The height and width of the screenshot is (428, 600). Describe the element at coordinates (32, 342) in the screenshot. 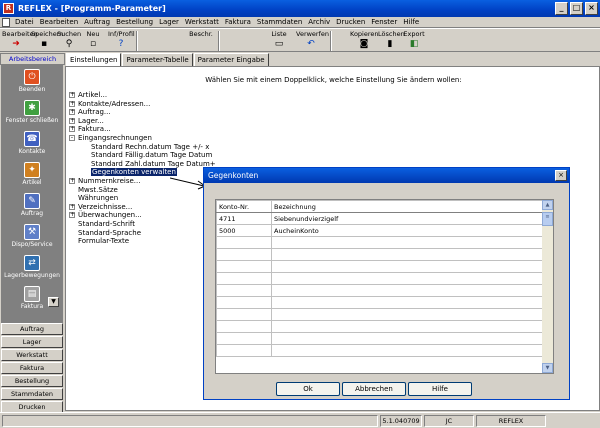

I see `nav-lager: Lager` at that location.